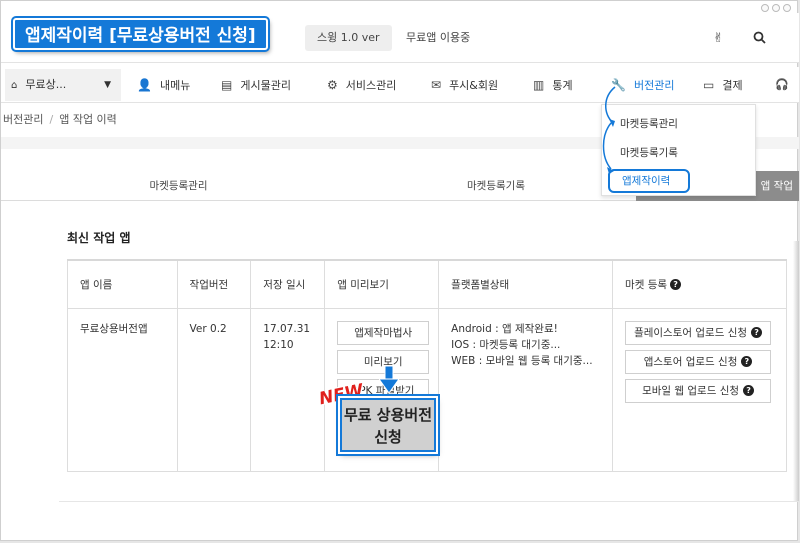  Describe the element at coordinates (214, 389) in the screenshot. I see `version-cell: Ver 0.2` at that location.